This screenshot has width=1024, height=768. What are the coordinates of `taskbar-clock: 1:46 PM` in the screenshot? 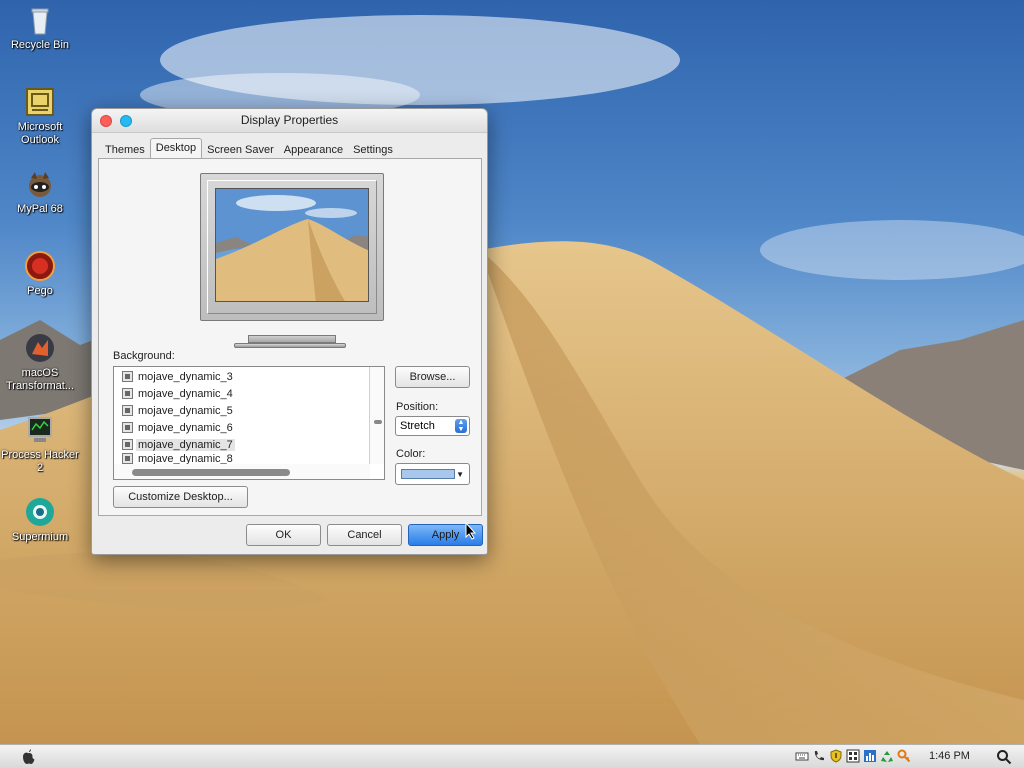 It's located at (949, 756).